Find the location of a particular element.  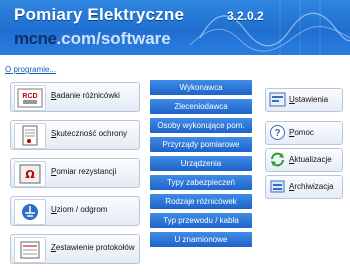

zleceniodawca-button: Zleceniodawca is located at coordinates (201, 106).